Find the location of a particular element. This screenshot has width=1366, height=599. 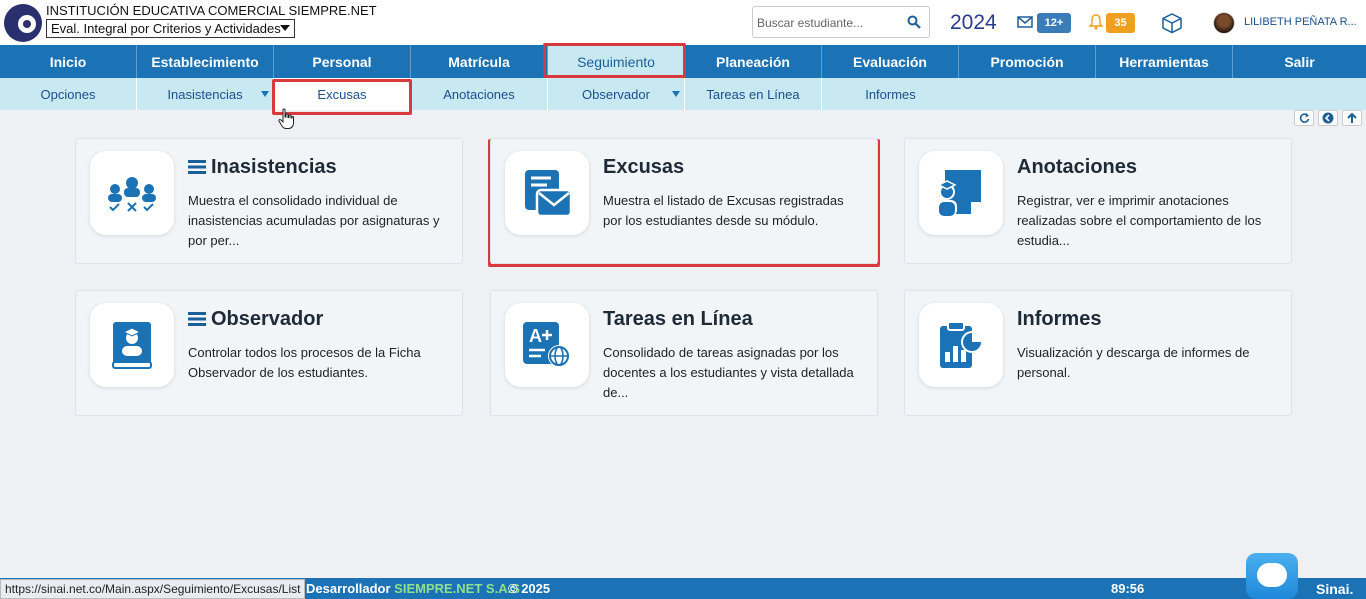

notification-count-badge: 35 is located at coordinates (1120, 23).